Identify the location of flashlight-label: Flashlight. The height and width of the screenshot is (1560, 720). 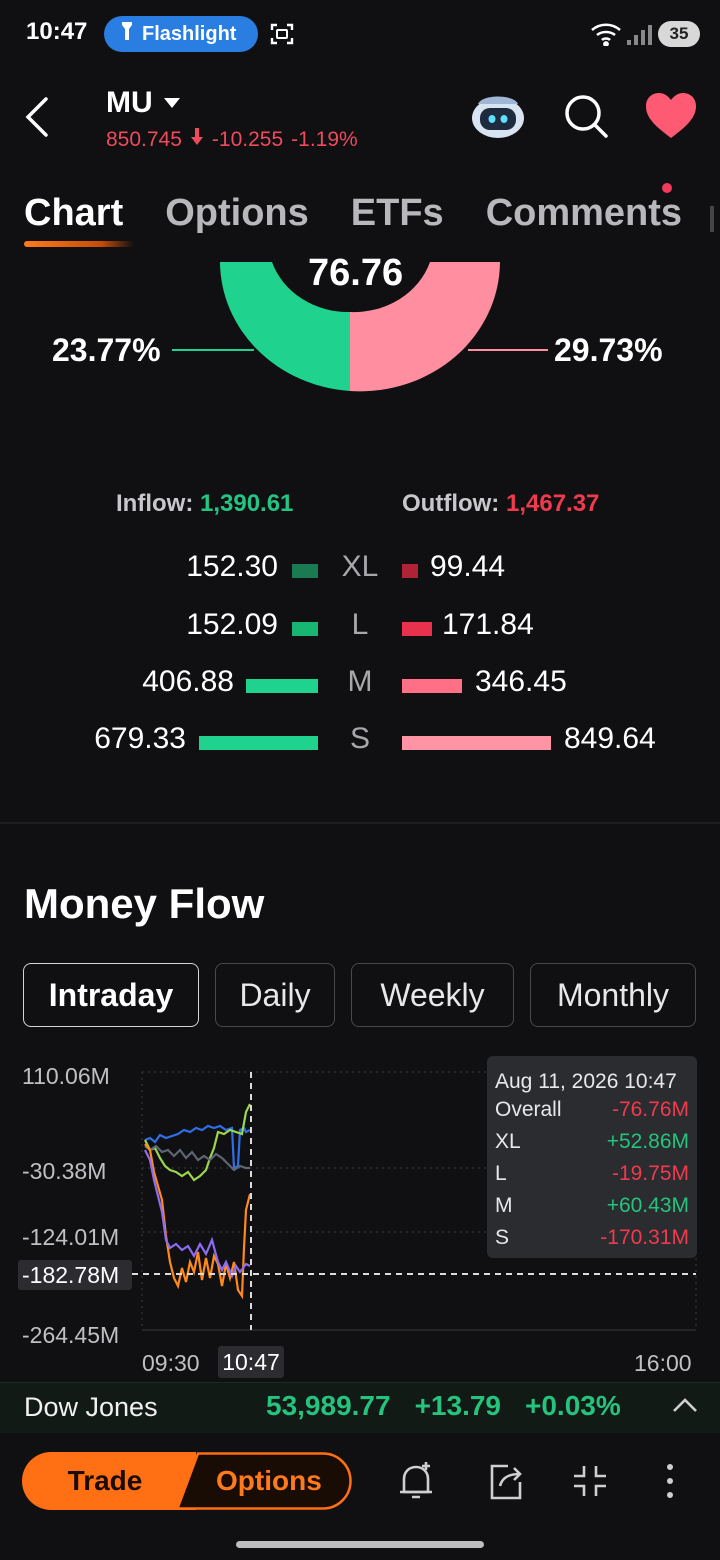
(189, 33).